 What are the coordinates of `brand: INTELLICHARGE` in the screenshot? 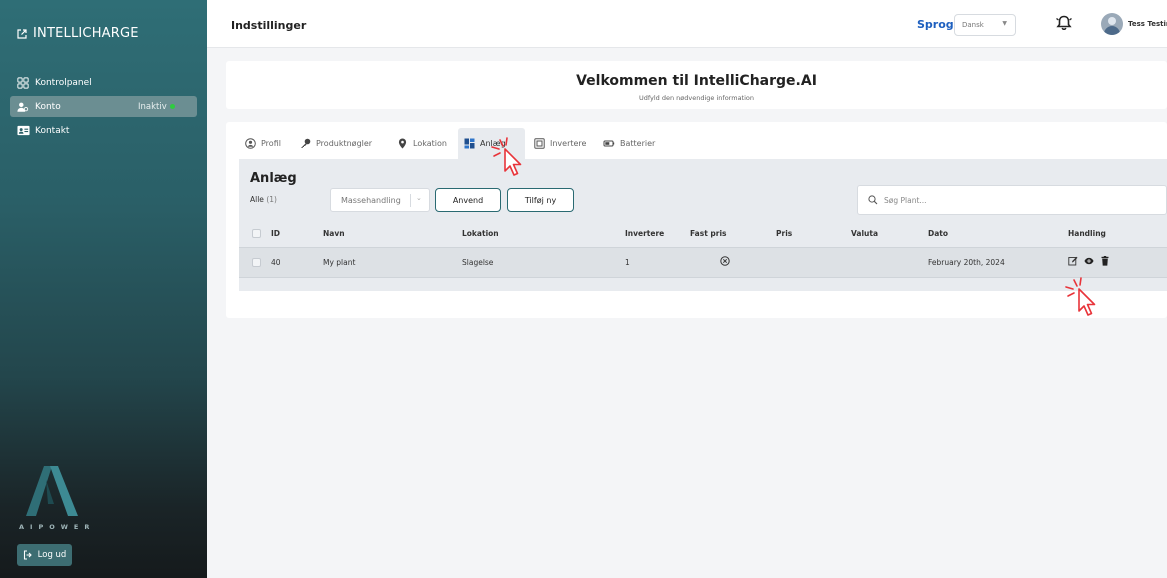 It's located at (77, 33).